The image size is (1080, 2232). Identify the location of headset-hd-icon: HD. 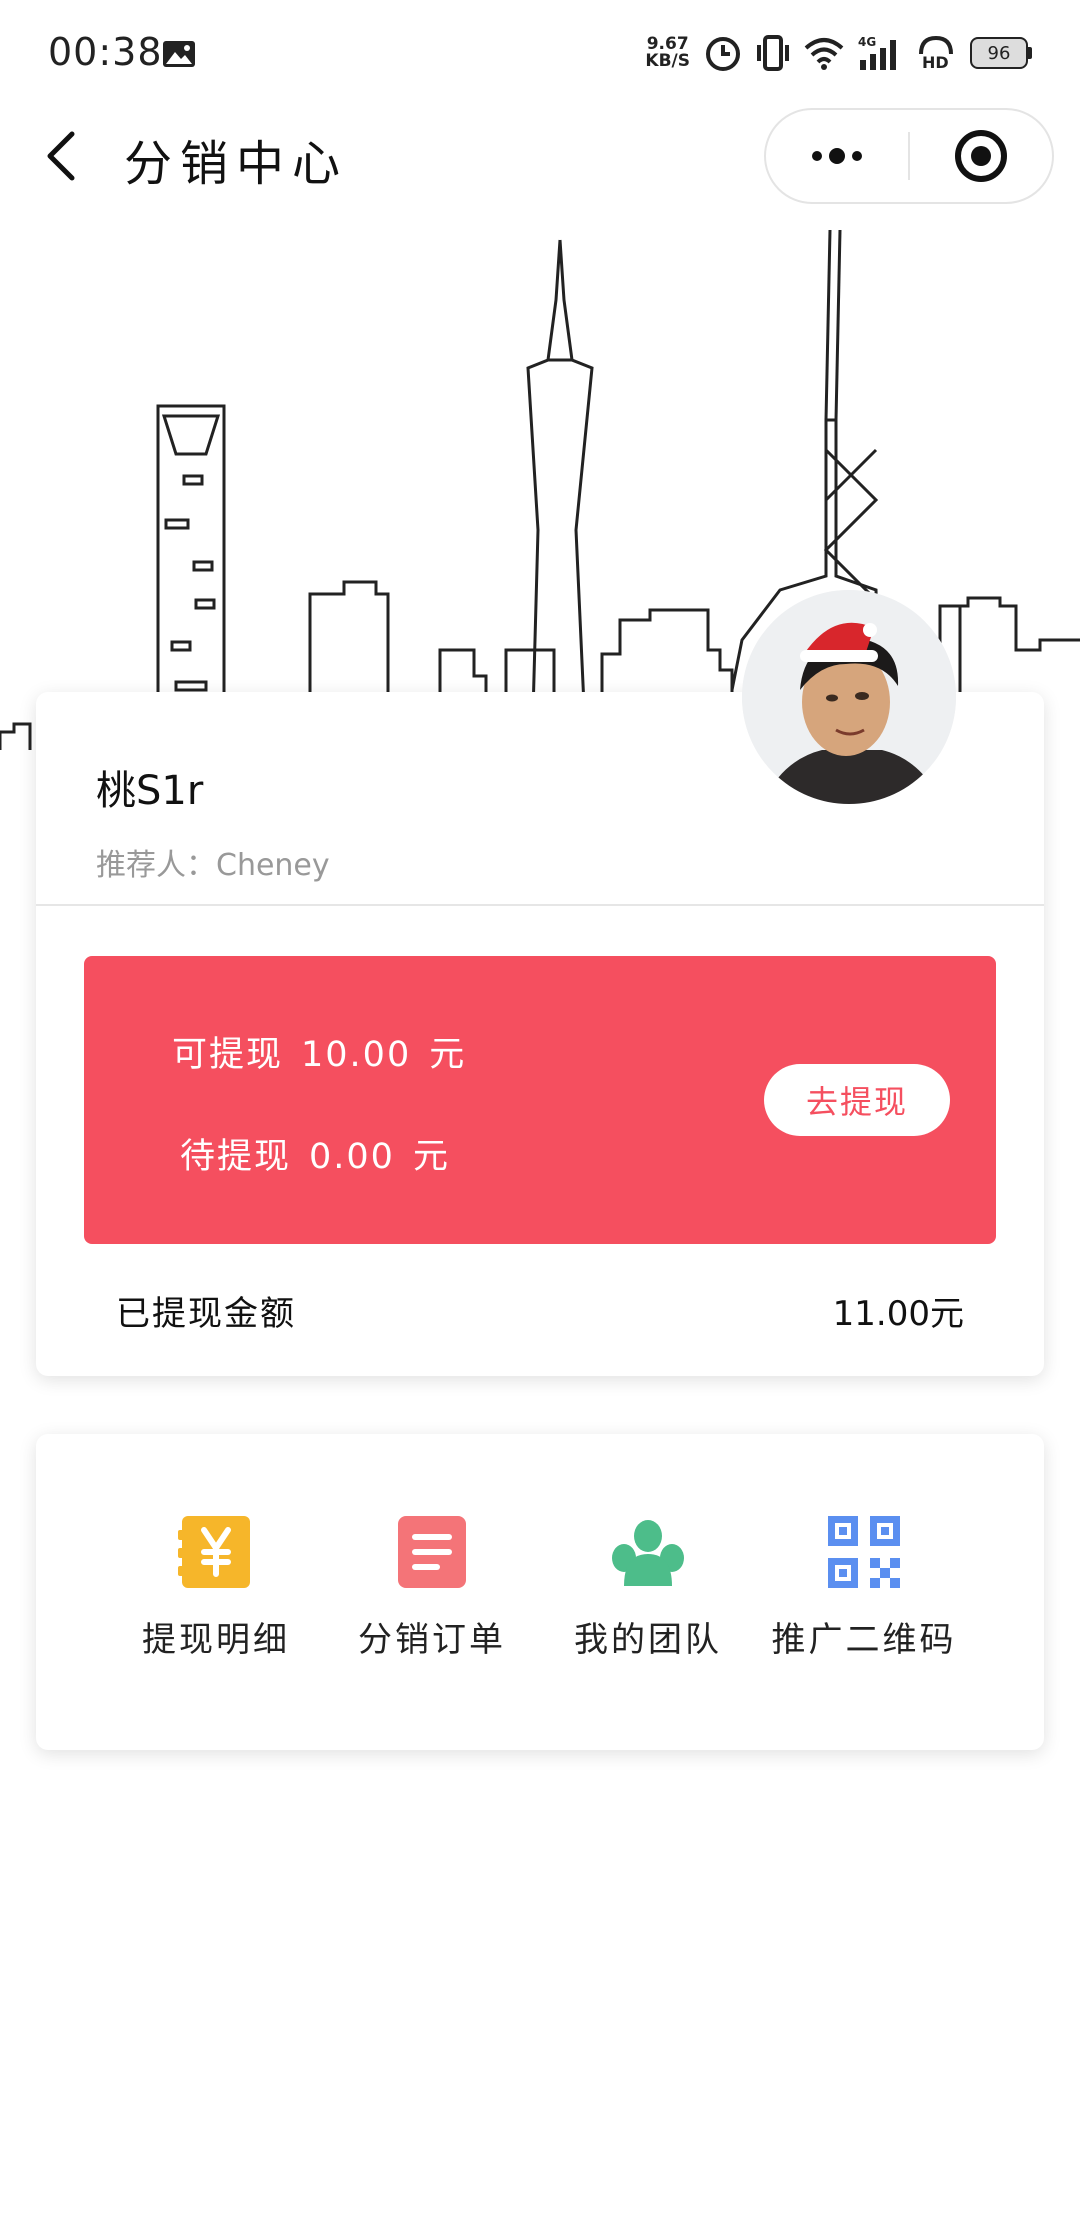
(936, 53).